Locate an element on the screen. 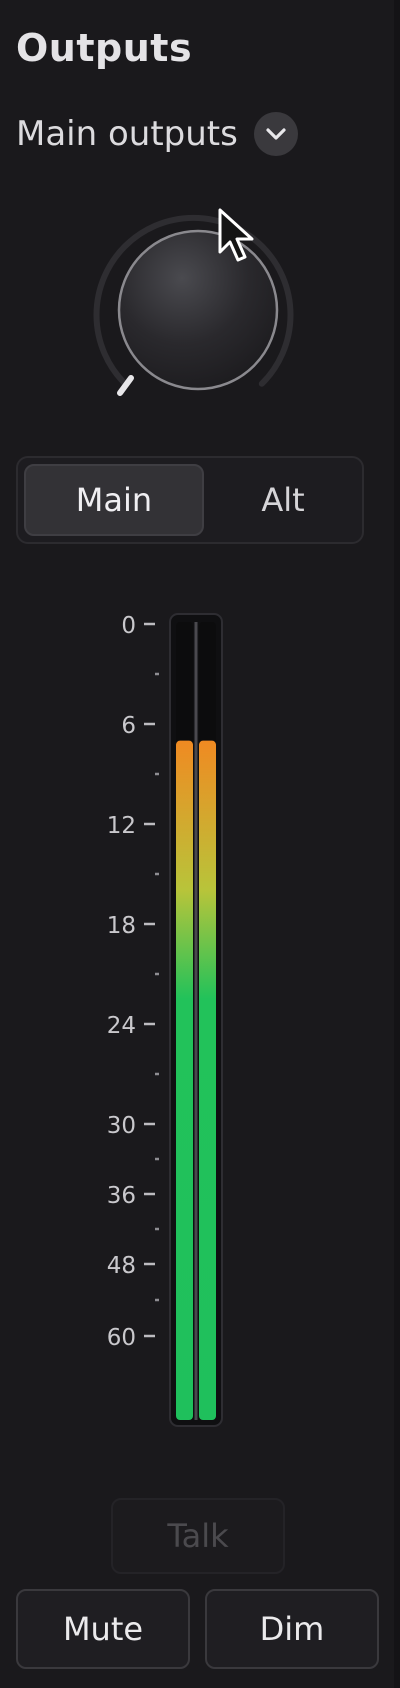 The width and height of the screenshot is (400, 1688). talk-button: Talk is located at coordinates (198, 1536).